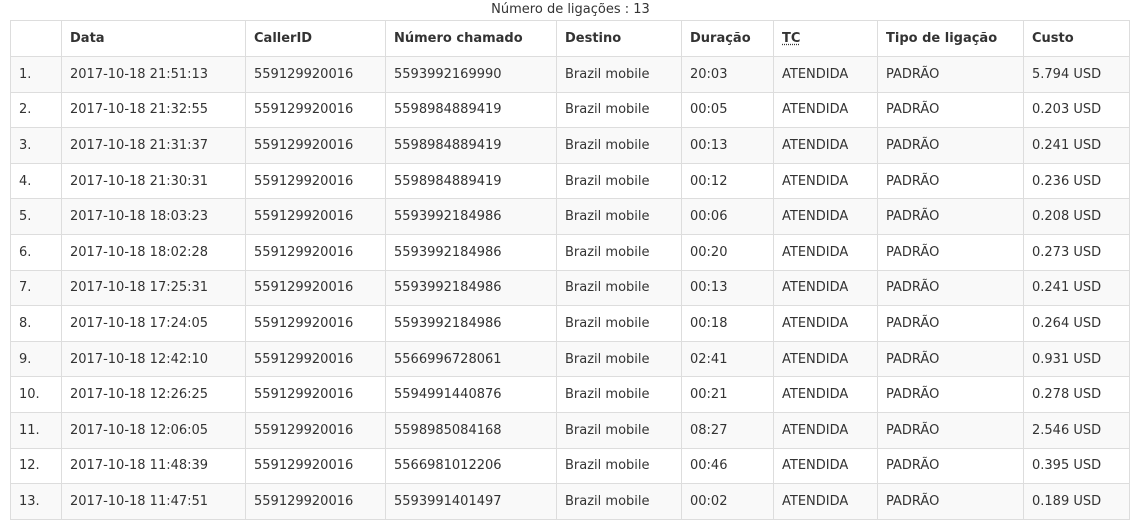 The image size is (1141, 529). Describe the element at coordinates (727, 216) in the screenshot. I see `duration-cell: 00:06` at that location.